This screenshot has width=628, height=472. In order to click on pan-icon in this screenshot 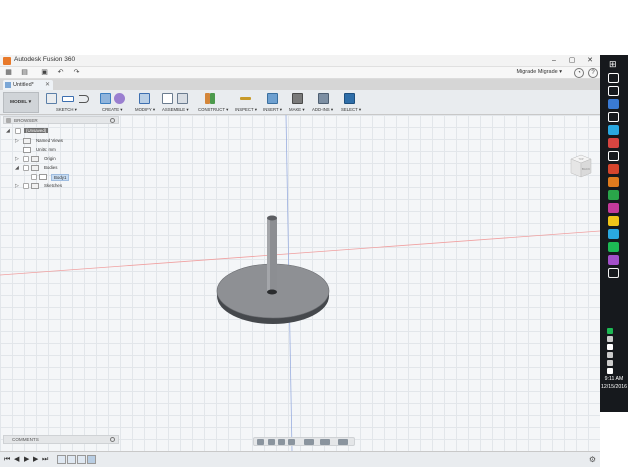, I will do `click(271, 442)`.